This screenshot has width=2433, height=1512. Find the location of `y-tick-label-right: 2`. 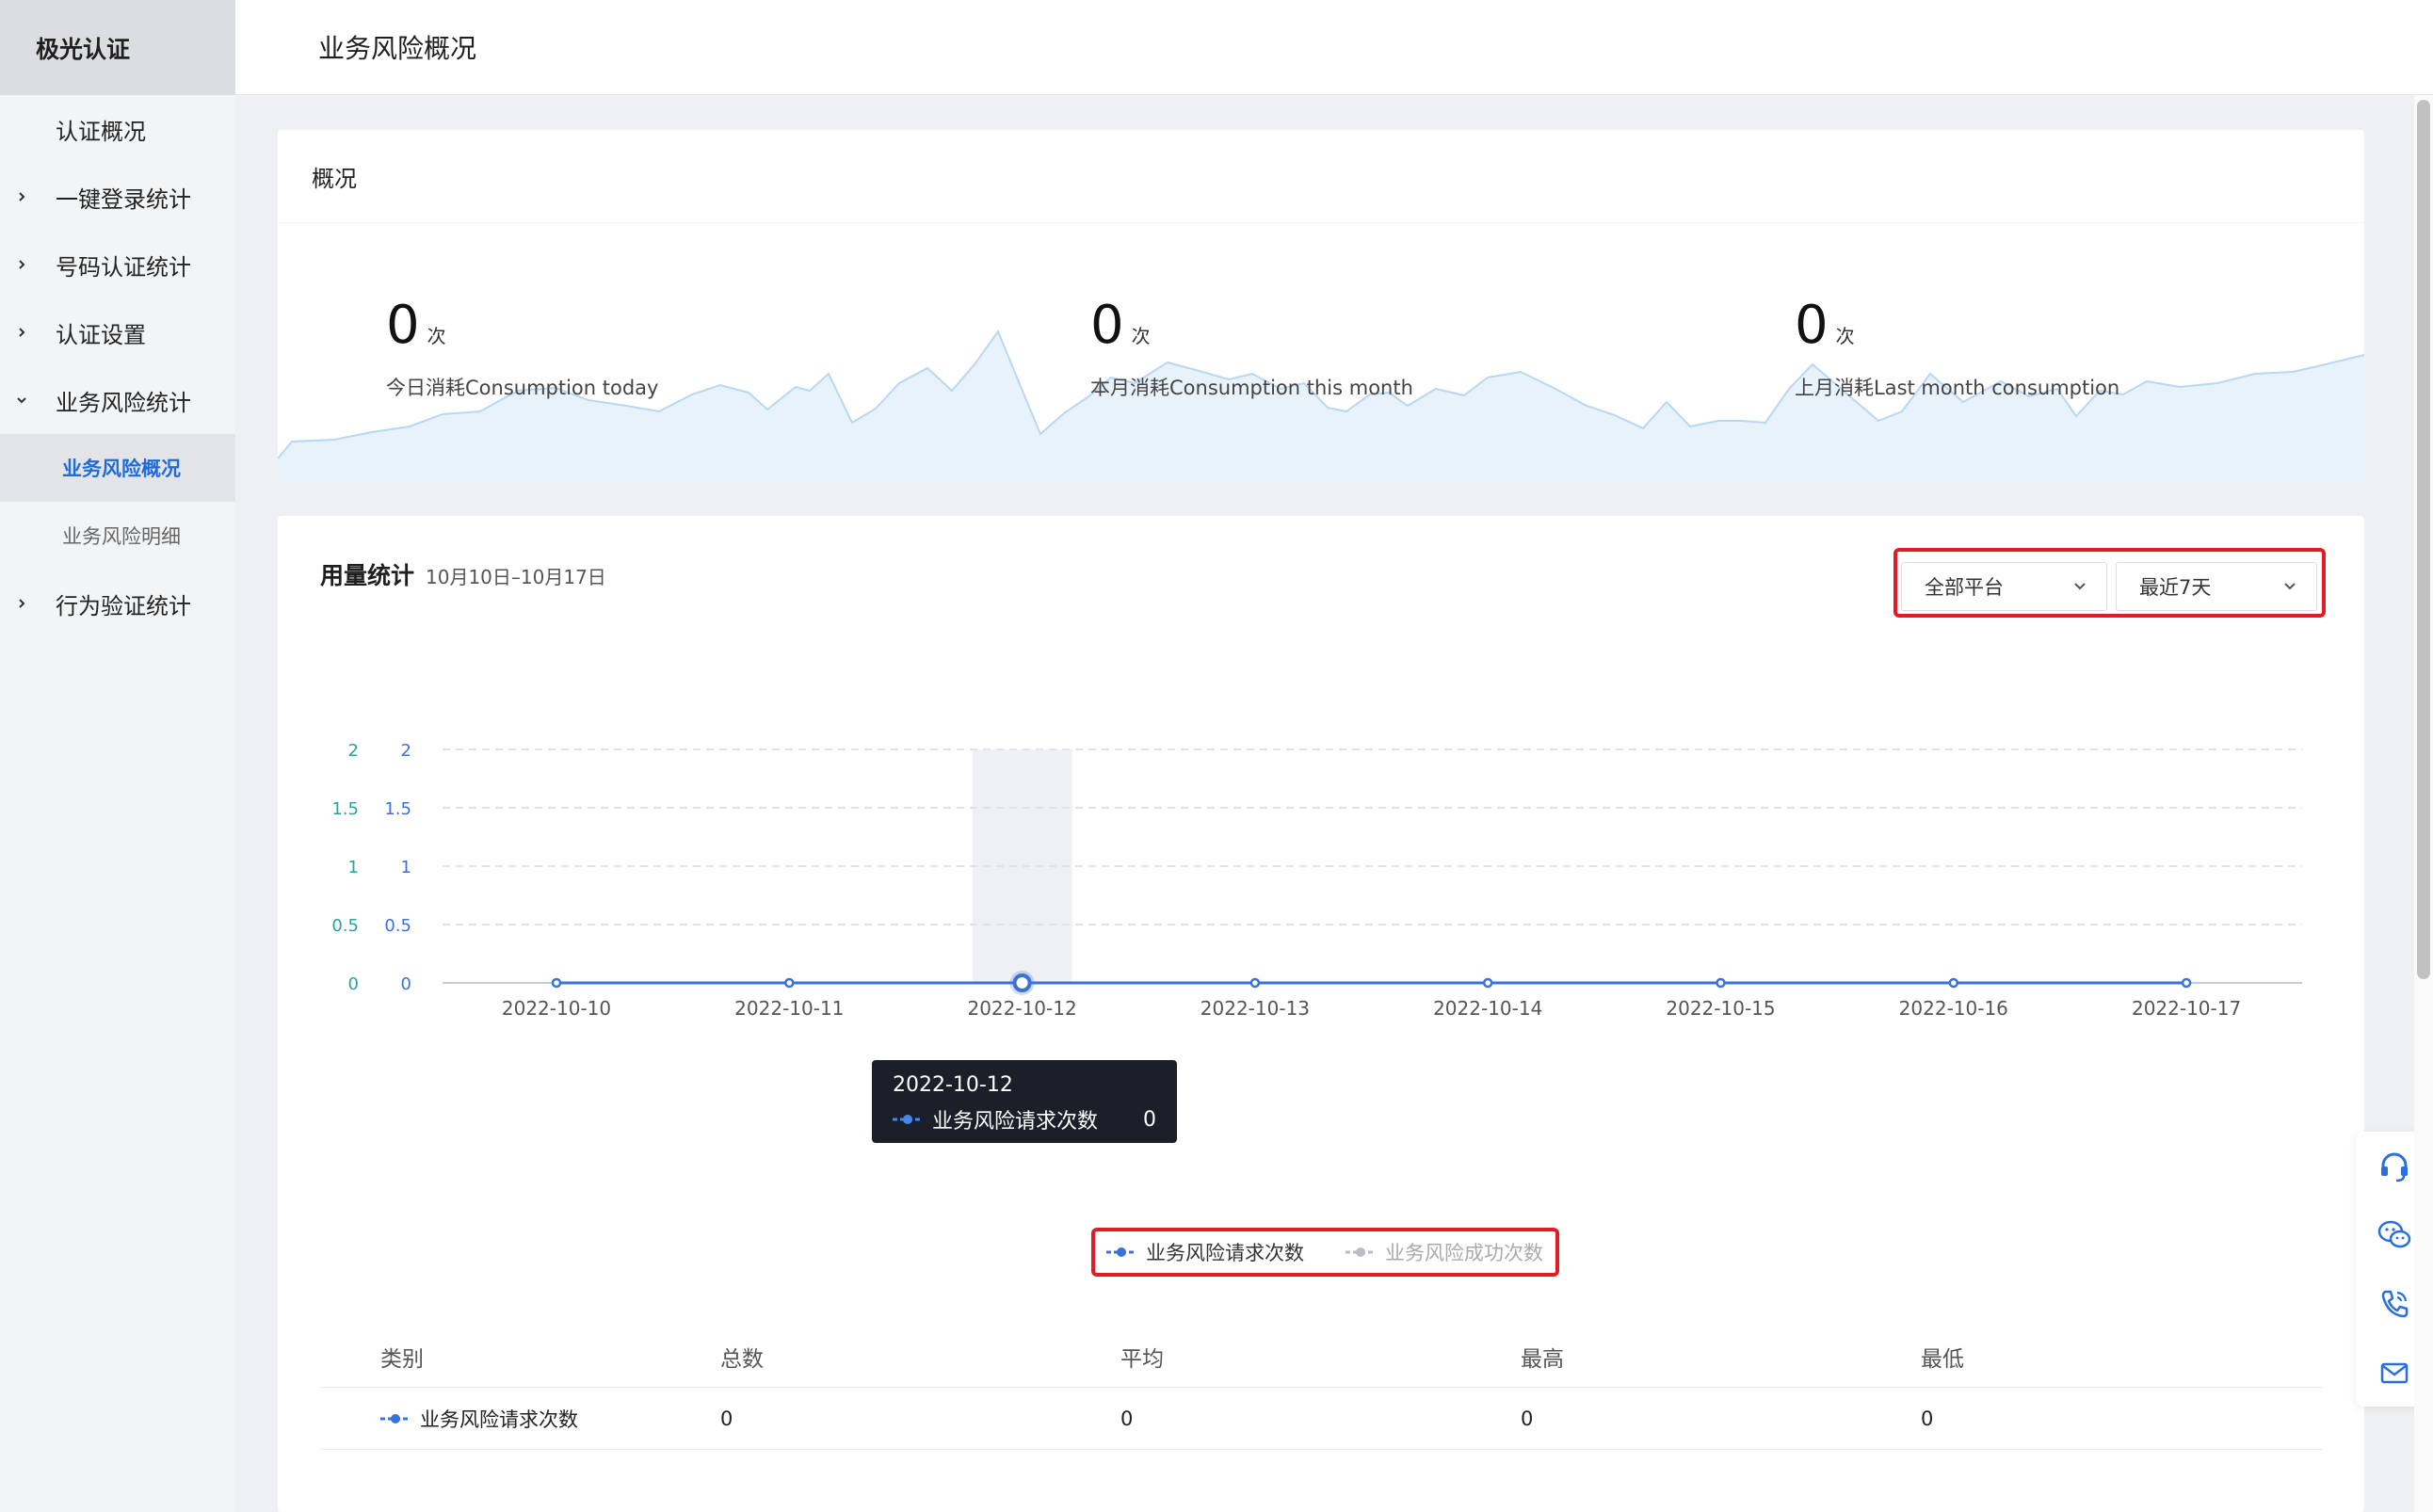

y-tick-label-right: 2 is located at coordinates (406, 751).